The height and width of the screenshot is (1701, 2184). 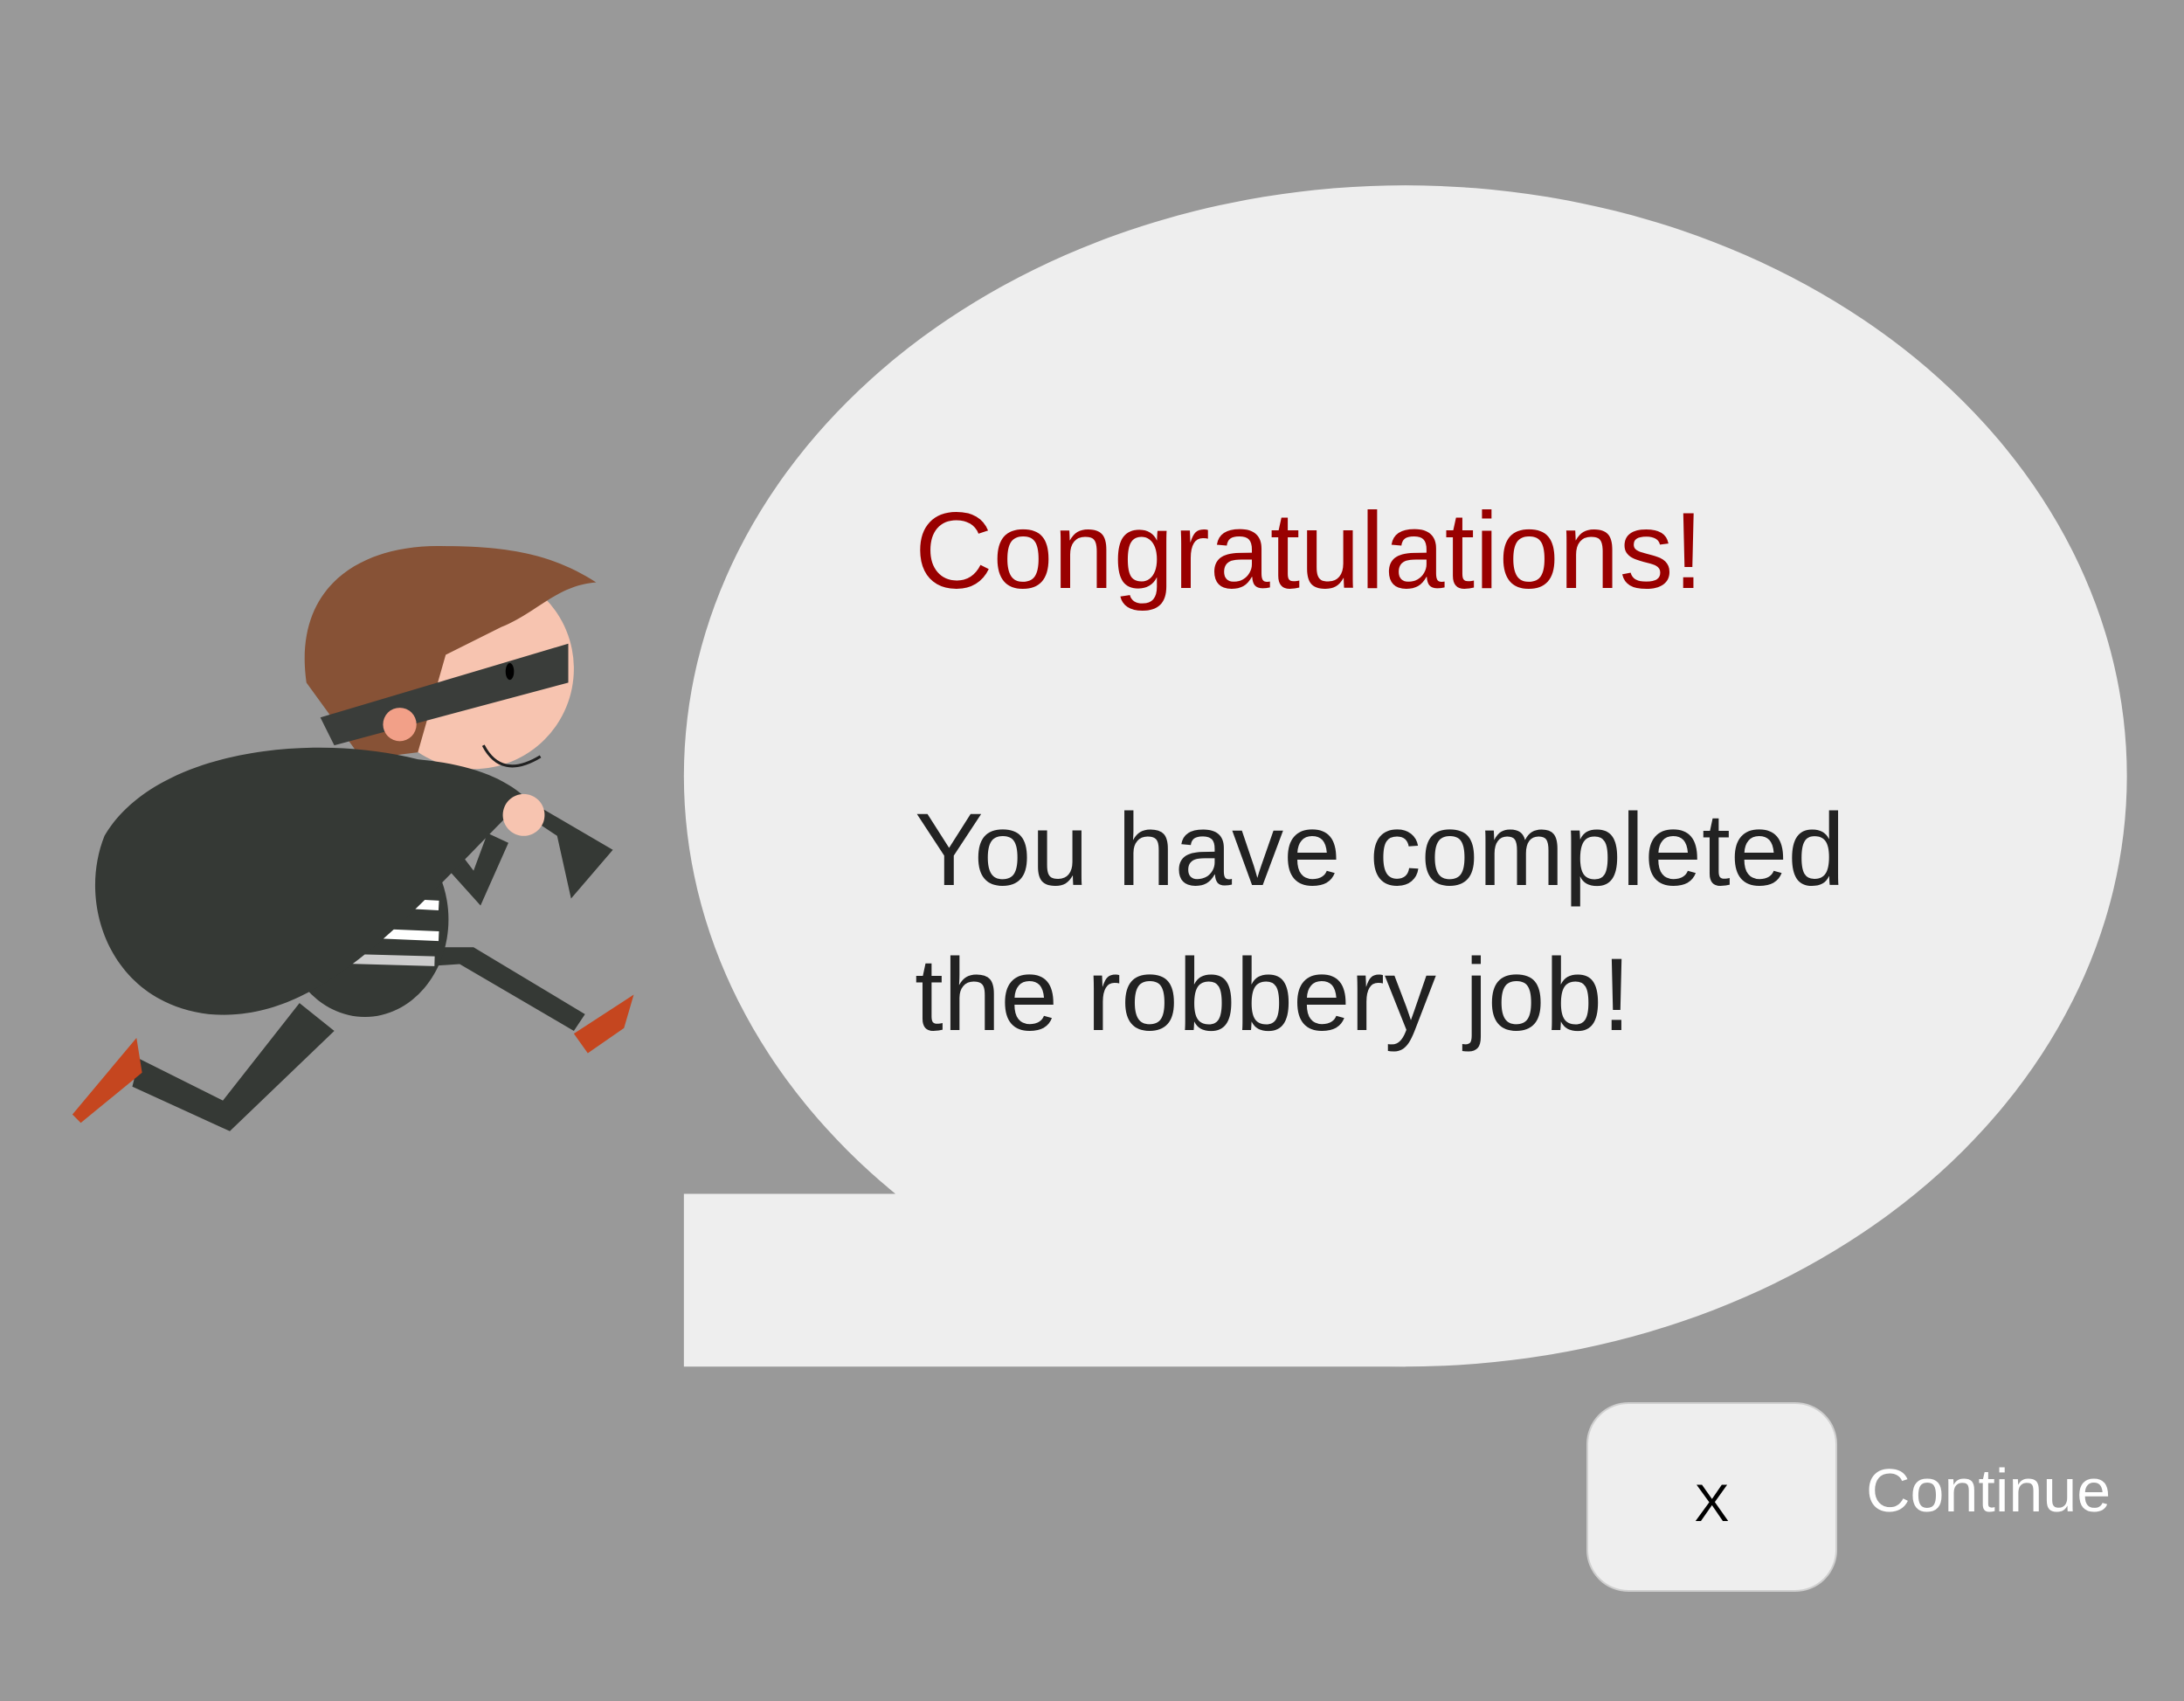 I want to click on running-thief-icon, so click(x=353, y=838).